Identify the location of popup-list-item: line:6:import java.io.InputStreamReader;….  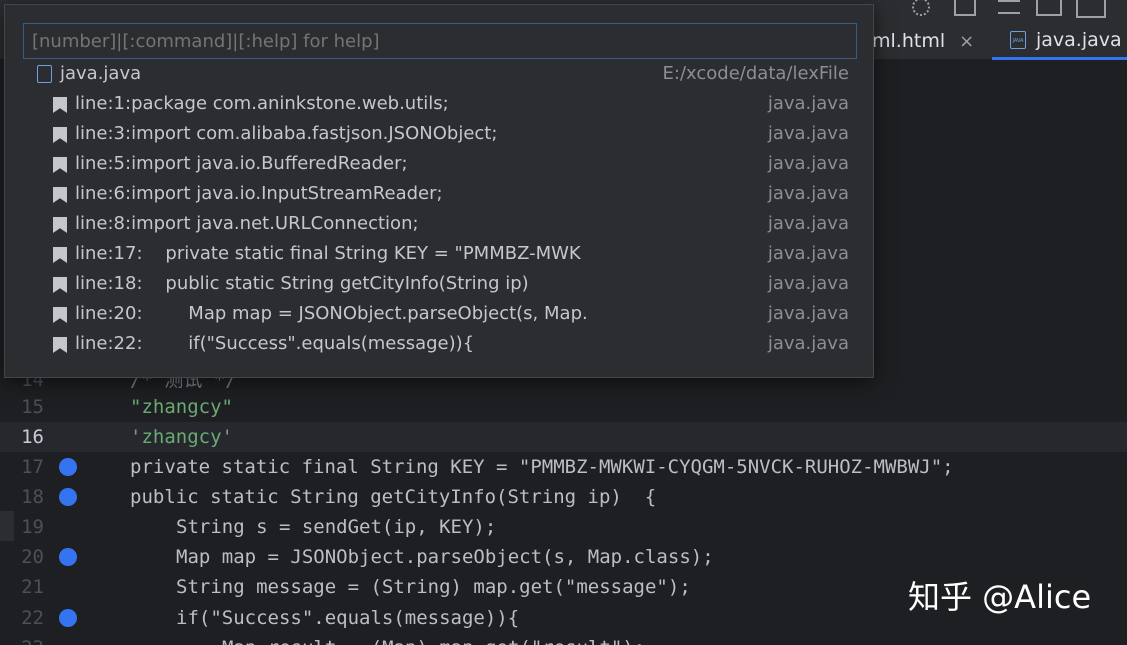
(440, 194).